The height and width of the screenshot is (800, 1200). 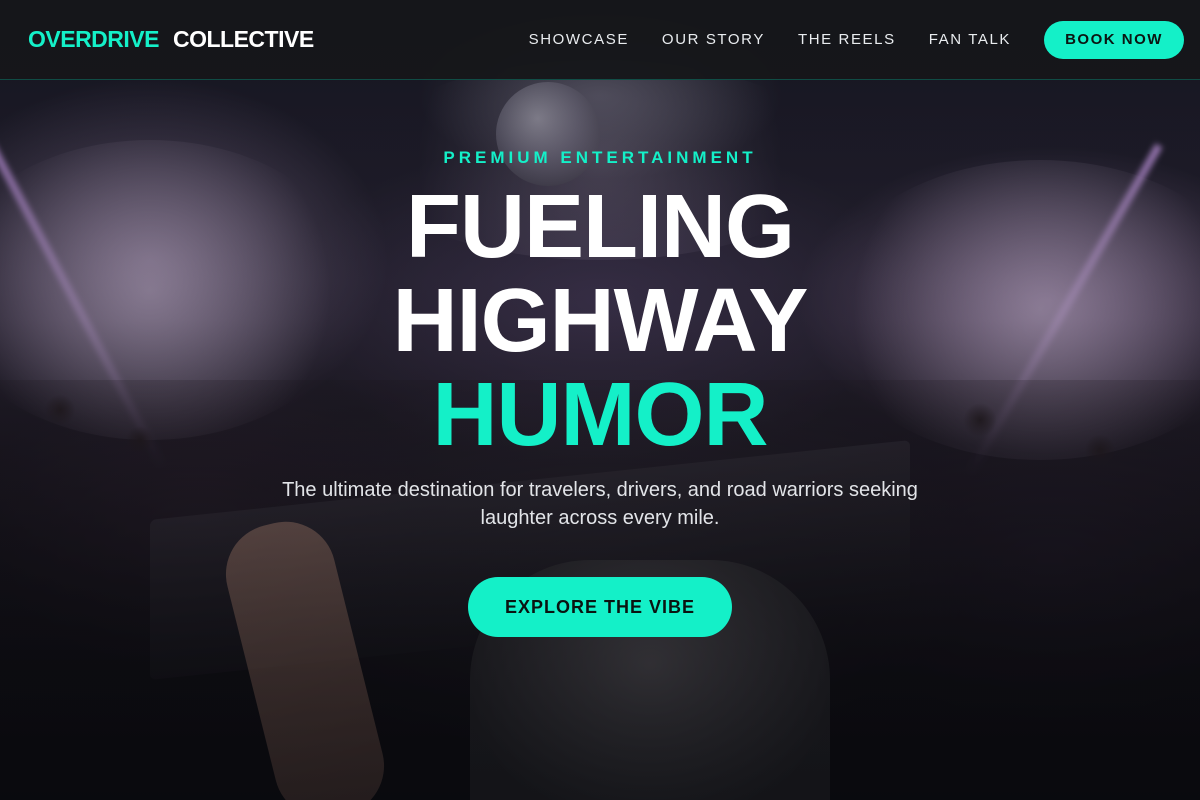 What do you see at coordinates (847, 39) in the screenshot?
I see `nav-link-the-reels: THE REELS` at bounding box center [847, 39].